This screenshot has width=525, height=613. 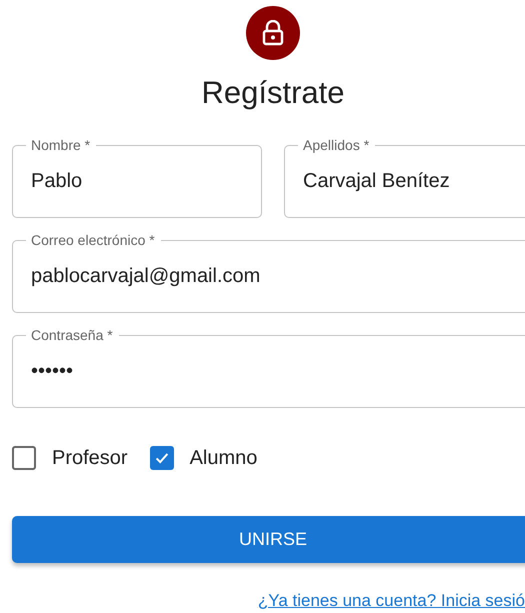 What do you see at coordinates (93, 240) in the screenshot?
I see `field-label: Correo electrónico *` at bounding box center [93, 240].